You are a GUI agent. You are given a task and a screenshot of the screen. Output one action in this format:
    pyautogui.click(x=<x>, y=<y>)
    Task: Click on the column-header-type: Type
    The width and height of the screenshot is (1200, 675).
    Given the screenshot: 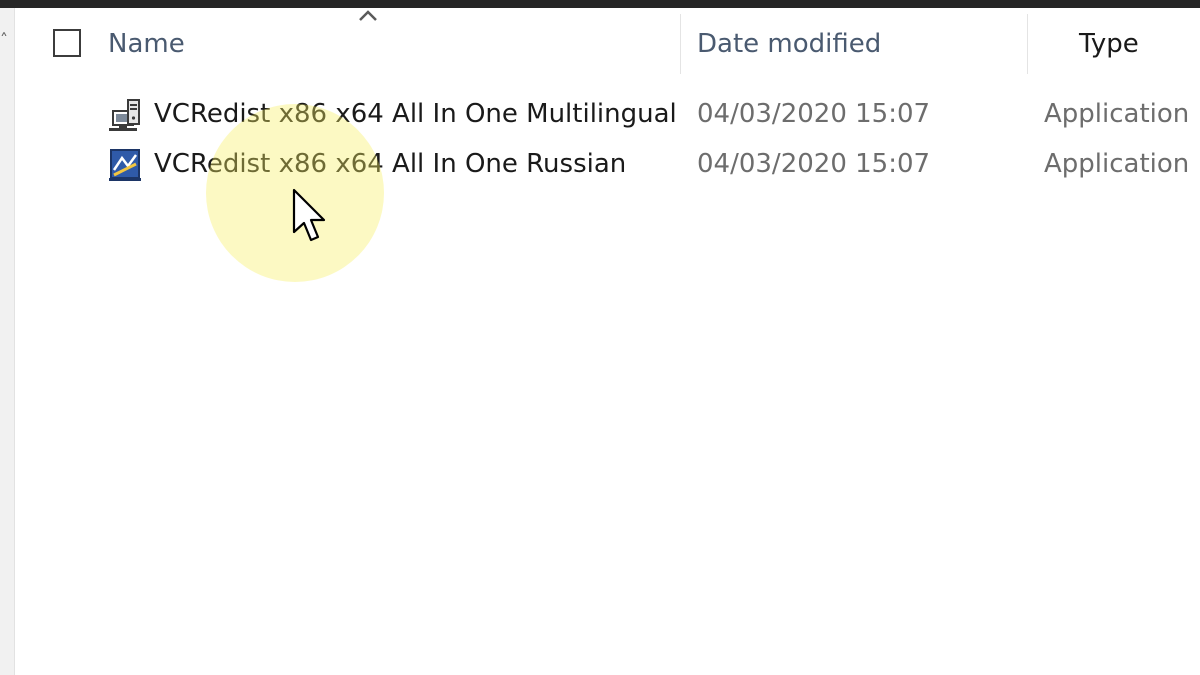 What is the action you would take?
    pyautogui.click(x=1109, y=44)
    